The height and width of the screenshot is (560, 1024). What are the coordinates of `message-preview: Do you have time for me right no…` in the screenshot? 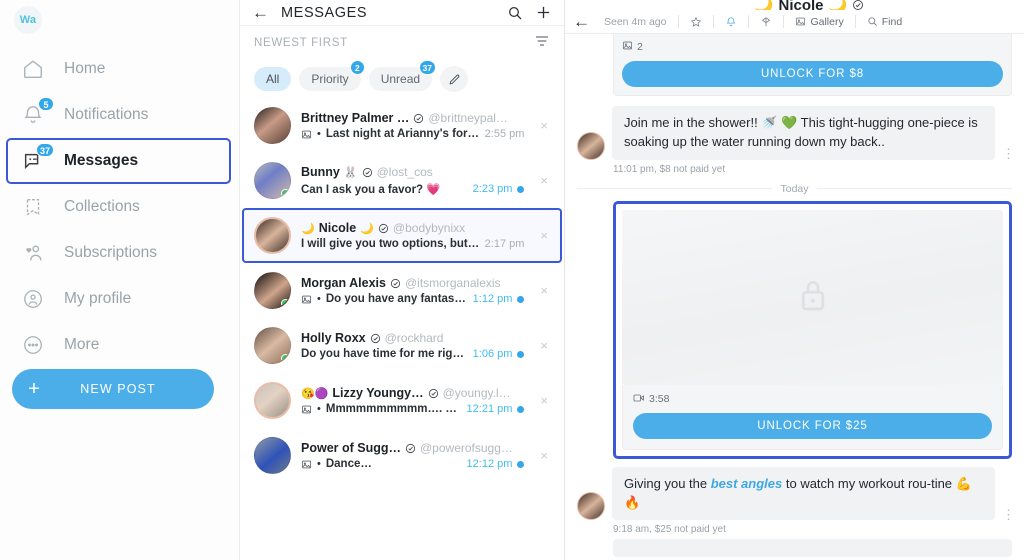 It's located at (384, 354).